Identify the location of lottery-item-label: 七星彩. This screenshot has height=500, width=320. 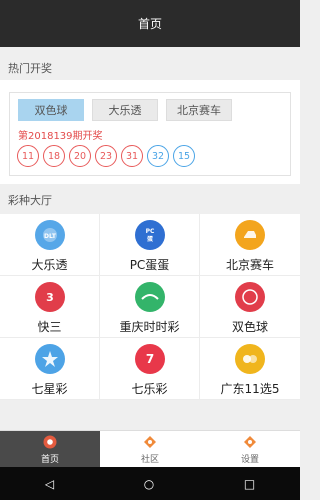
(49, 389).